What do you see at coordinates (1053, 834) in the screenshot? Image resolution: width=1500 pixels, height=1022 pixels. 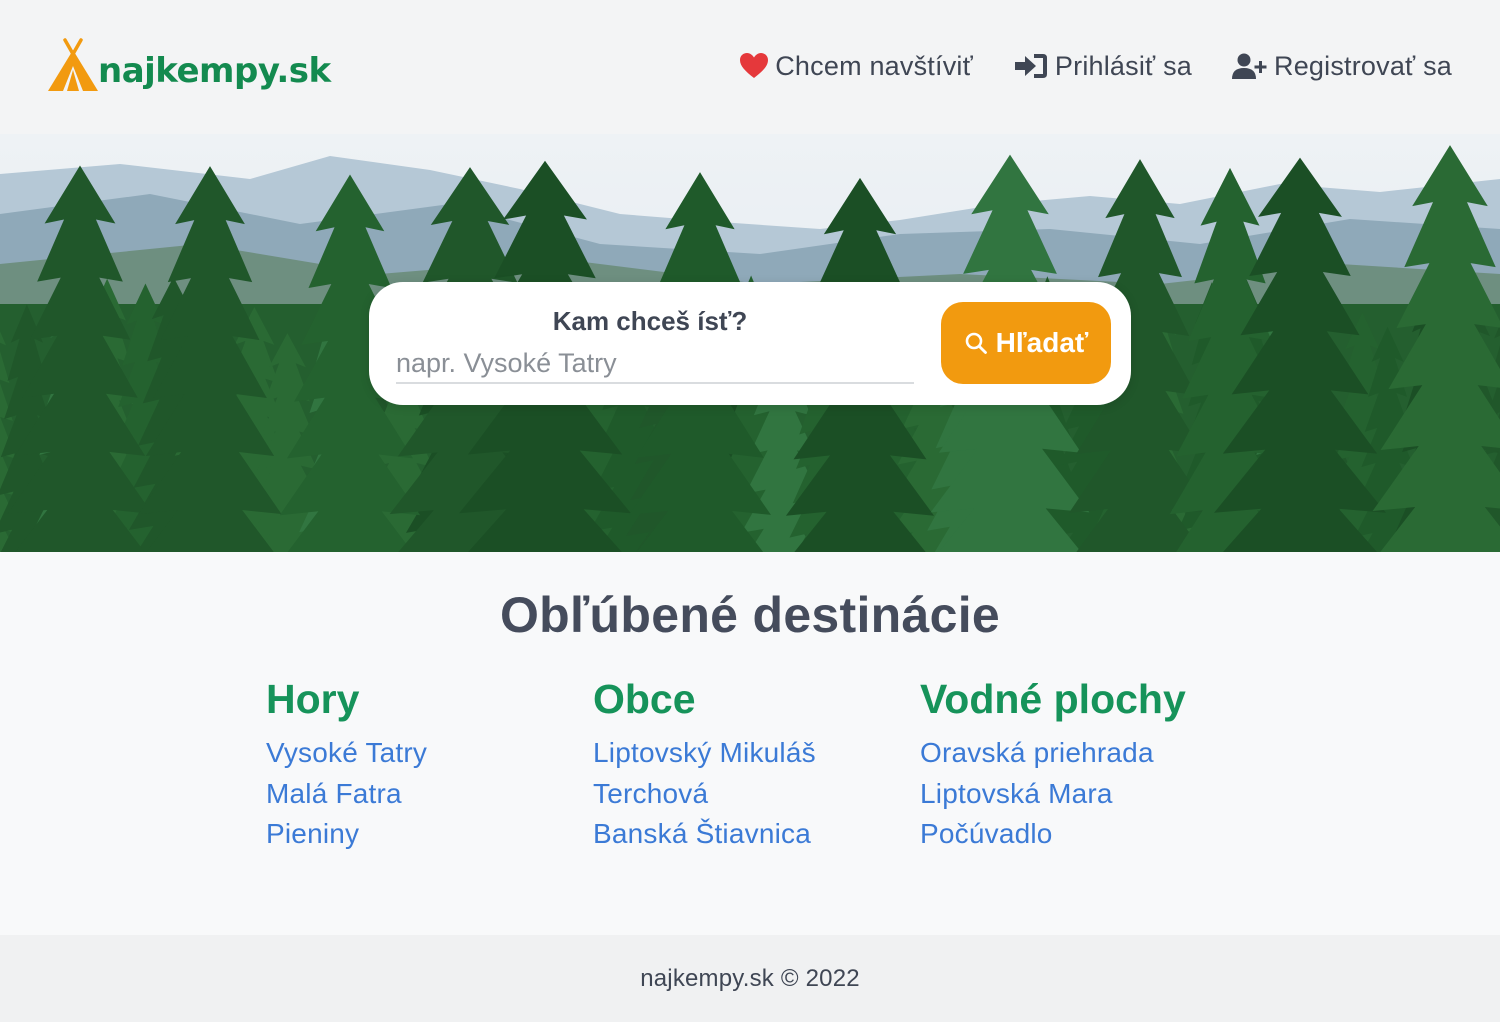 I see `destination-link: Počúvadlo` at bounding box center [1053, 834].